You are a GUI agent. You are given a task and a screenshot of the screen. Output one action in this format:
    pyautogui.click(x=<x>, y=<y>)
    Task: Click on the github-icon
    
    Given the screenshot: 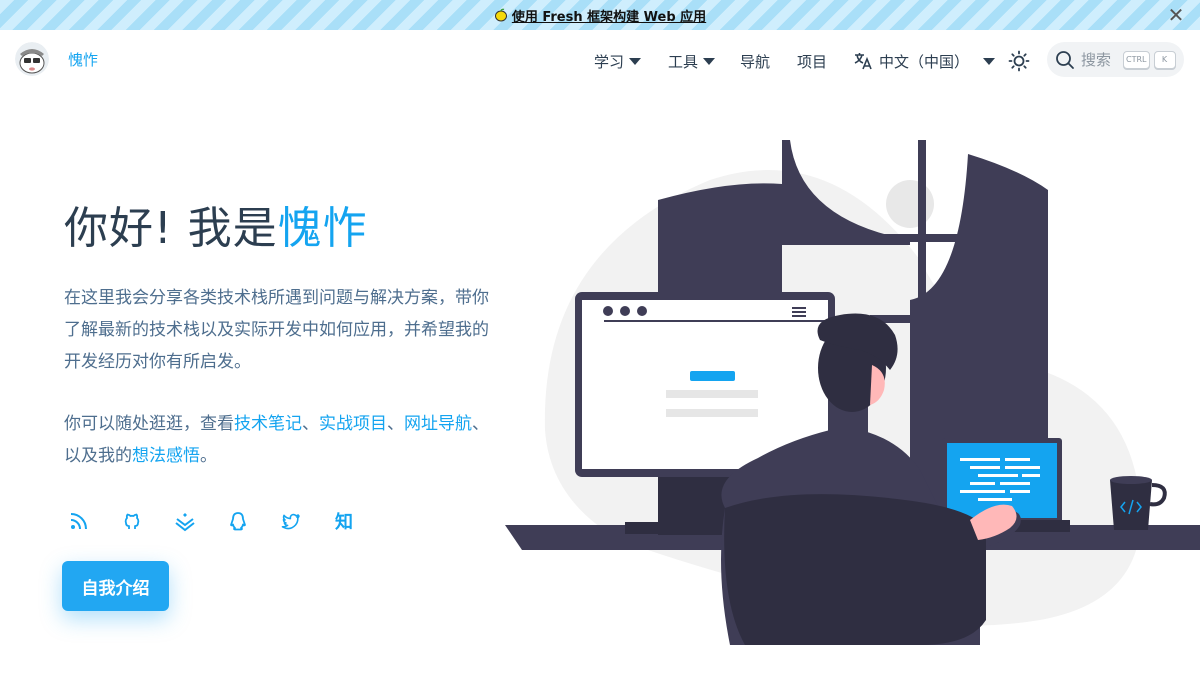 What is the action you would take?
    pyautogui.click(x=132, y=521)
    